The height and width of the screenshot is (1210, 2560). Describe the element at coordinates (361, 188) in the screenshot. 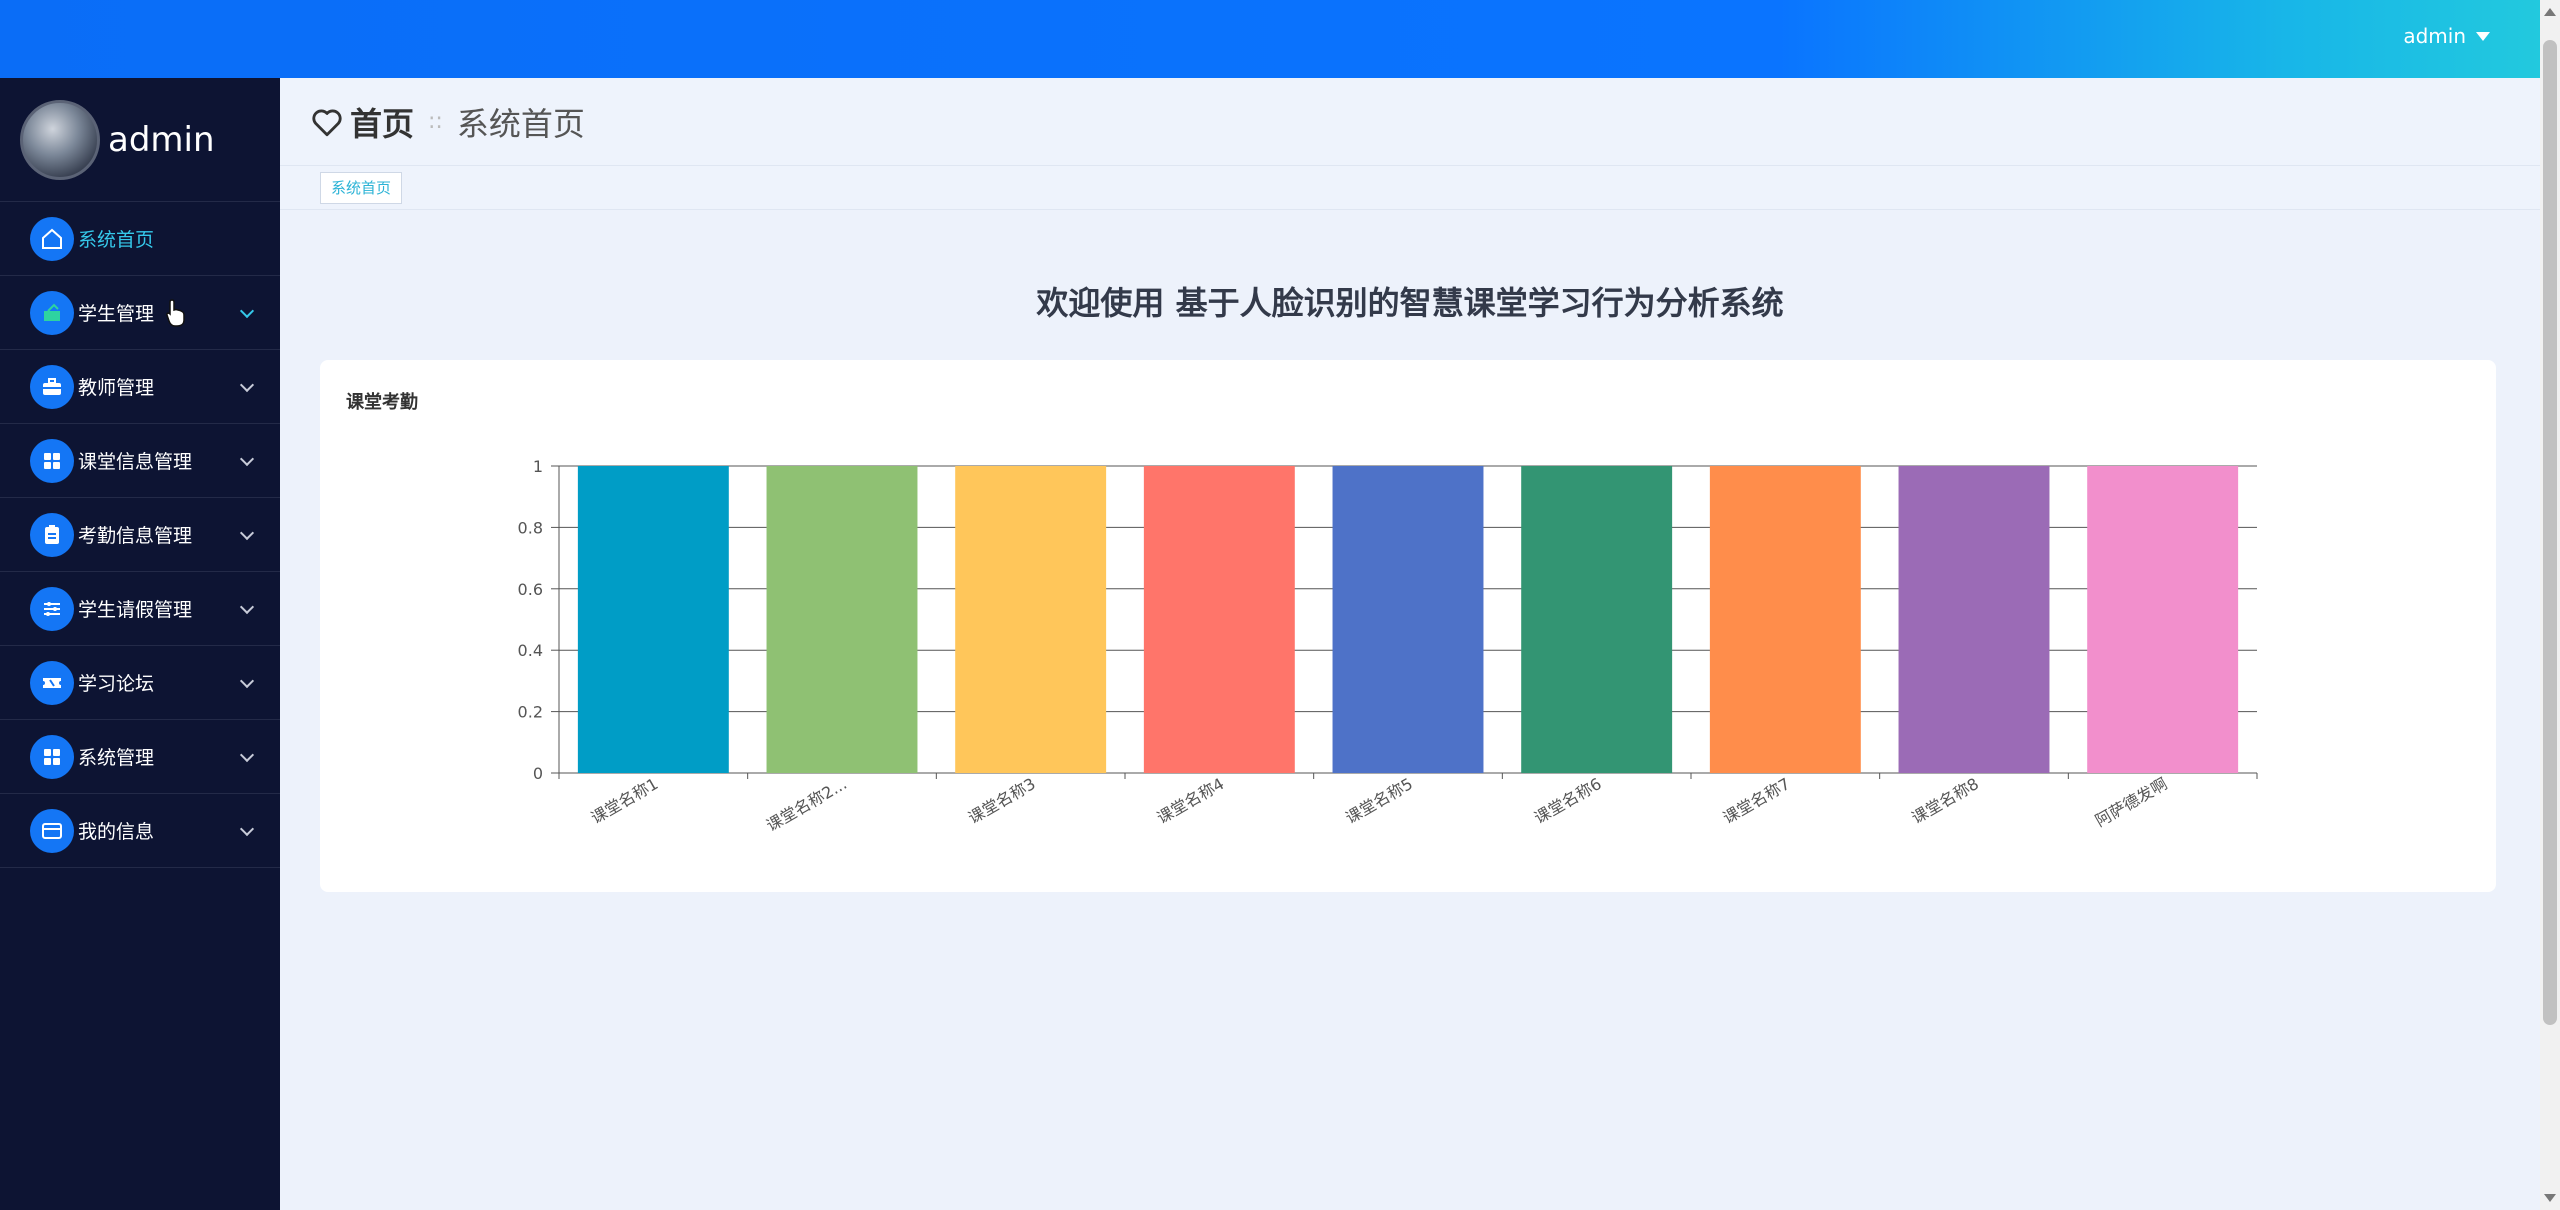

I see `tab-home: 系统首页` at that location.